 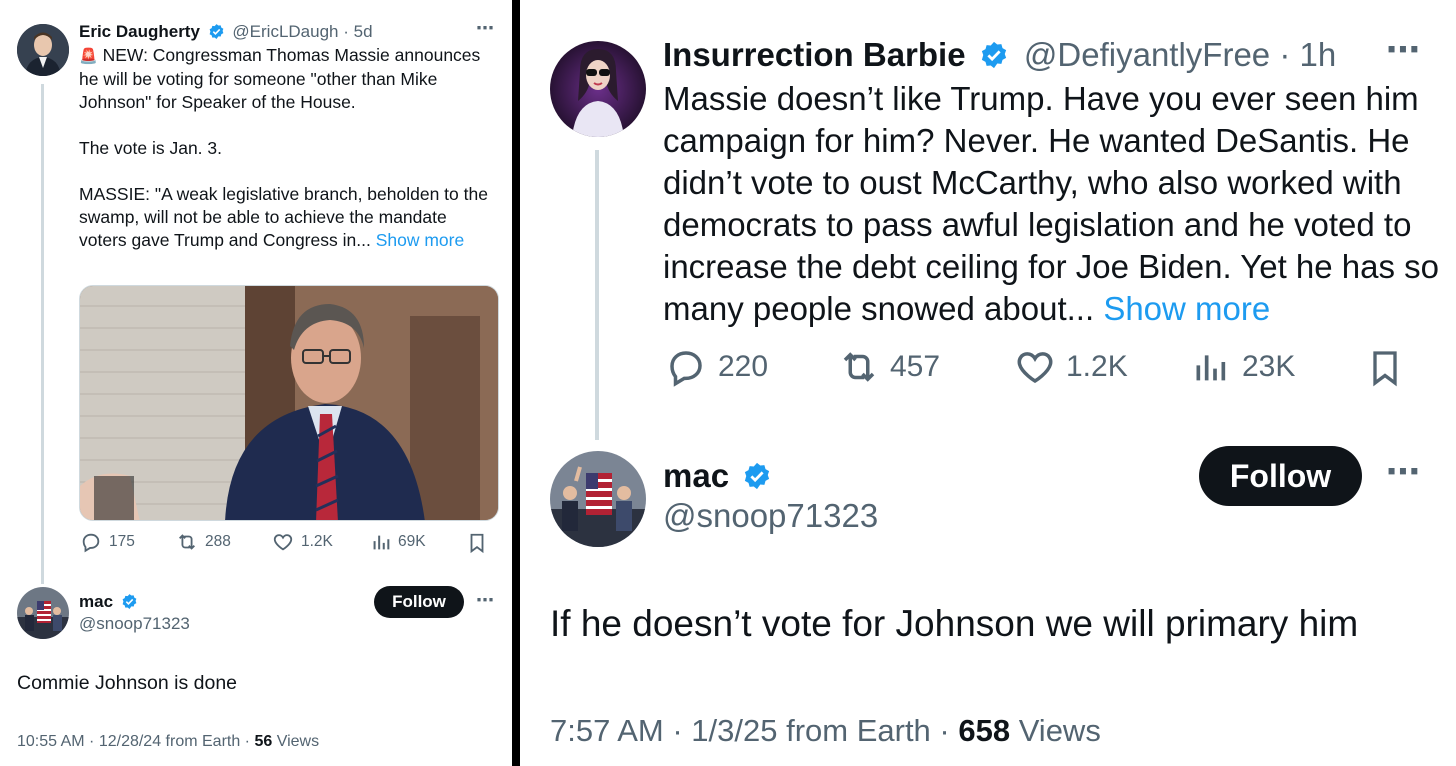 What do you see at coordinates (135, 741) in the screenshot?
I see `reply-timestamp: 10:55 AM · 12/28/24 from Earth ·` at bounding box center [135, 741].